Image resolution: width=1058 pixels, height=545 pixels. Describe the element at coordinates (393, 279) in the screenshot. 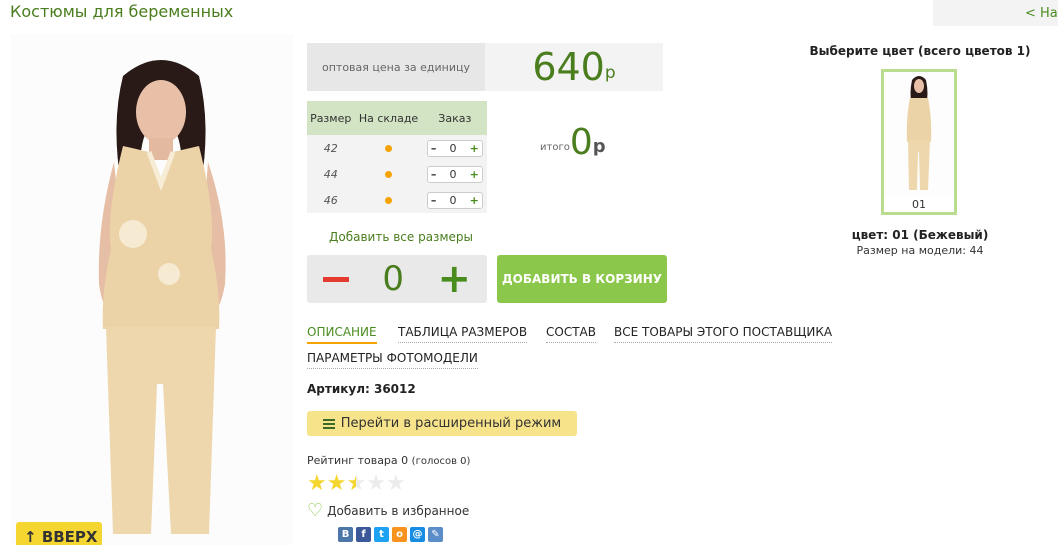

I see `quantity-value: 0` at that location.